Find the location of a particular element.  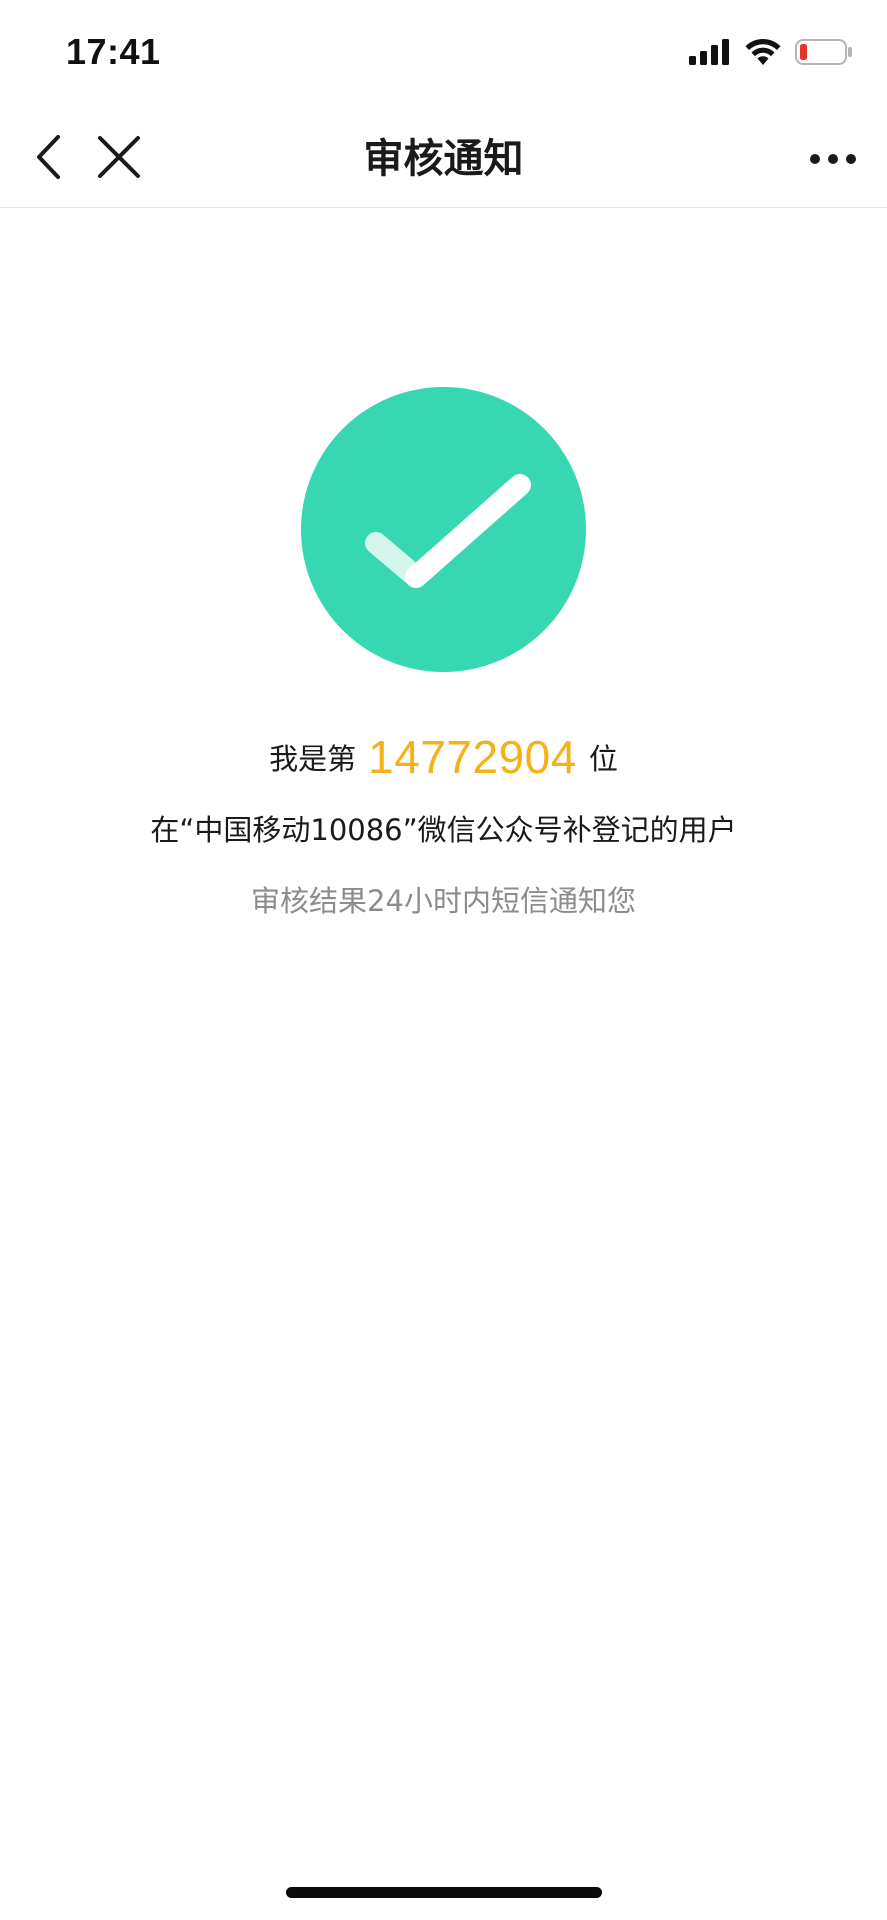

nav-bar: 审核通知 is located at coordinates (443, 159).